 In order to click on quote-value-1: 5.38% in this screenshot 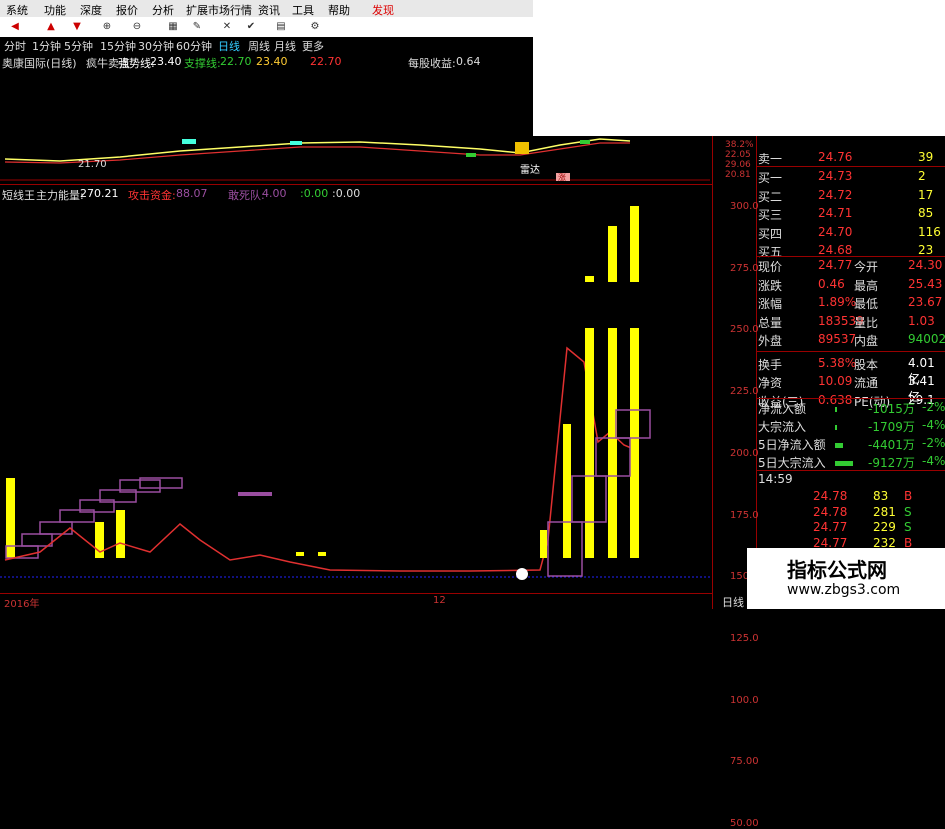, I will do `click(837, 362)`.